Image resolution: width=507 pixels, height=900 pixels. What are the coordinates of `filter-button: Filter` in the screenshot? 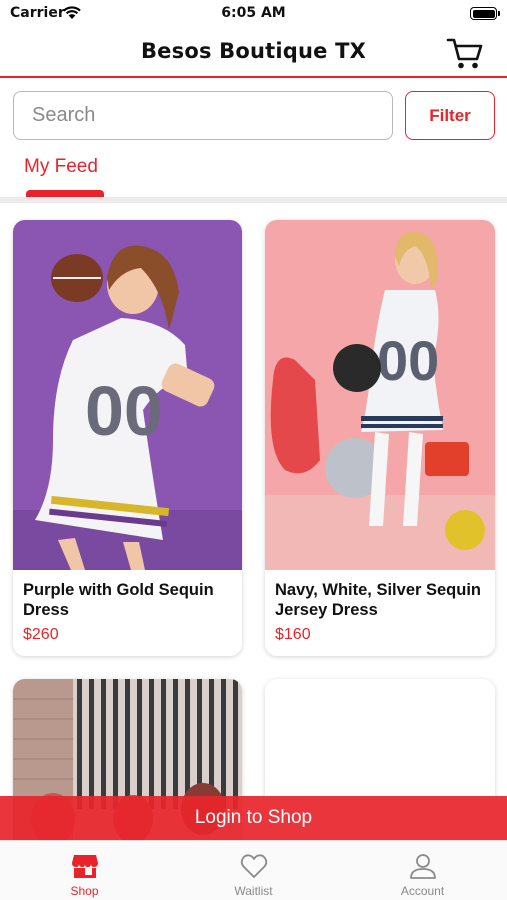 It's located at (450, 115).